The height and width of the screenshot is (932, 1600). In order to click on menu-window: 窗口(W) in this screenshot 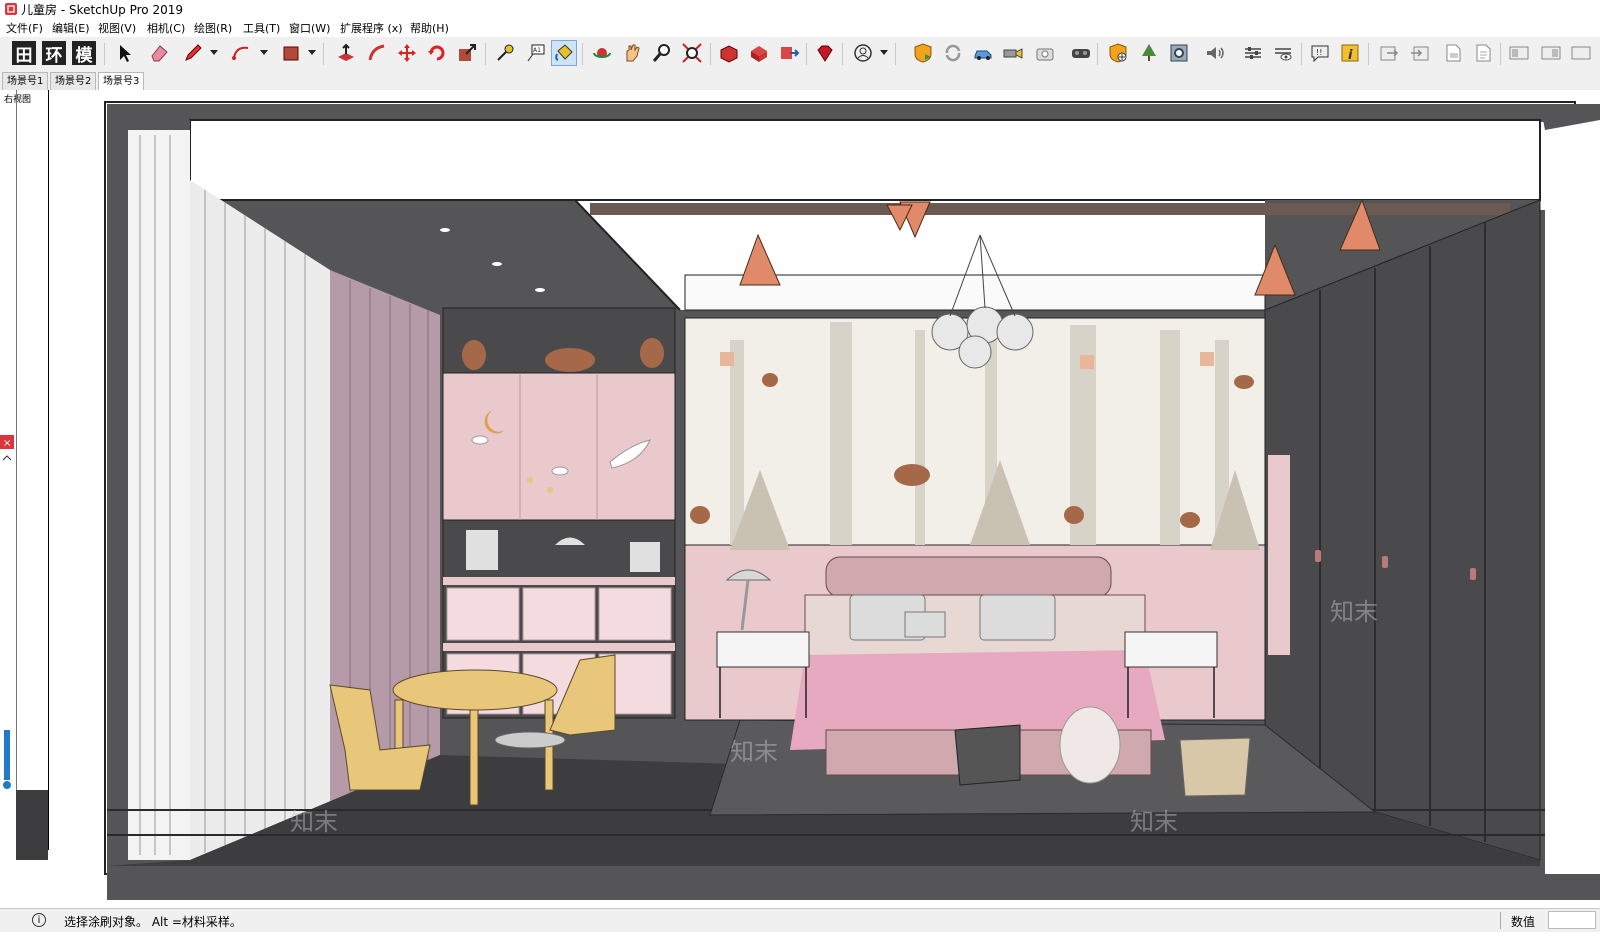, I will do `click(309, 28)`.